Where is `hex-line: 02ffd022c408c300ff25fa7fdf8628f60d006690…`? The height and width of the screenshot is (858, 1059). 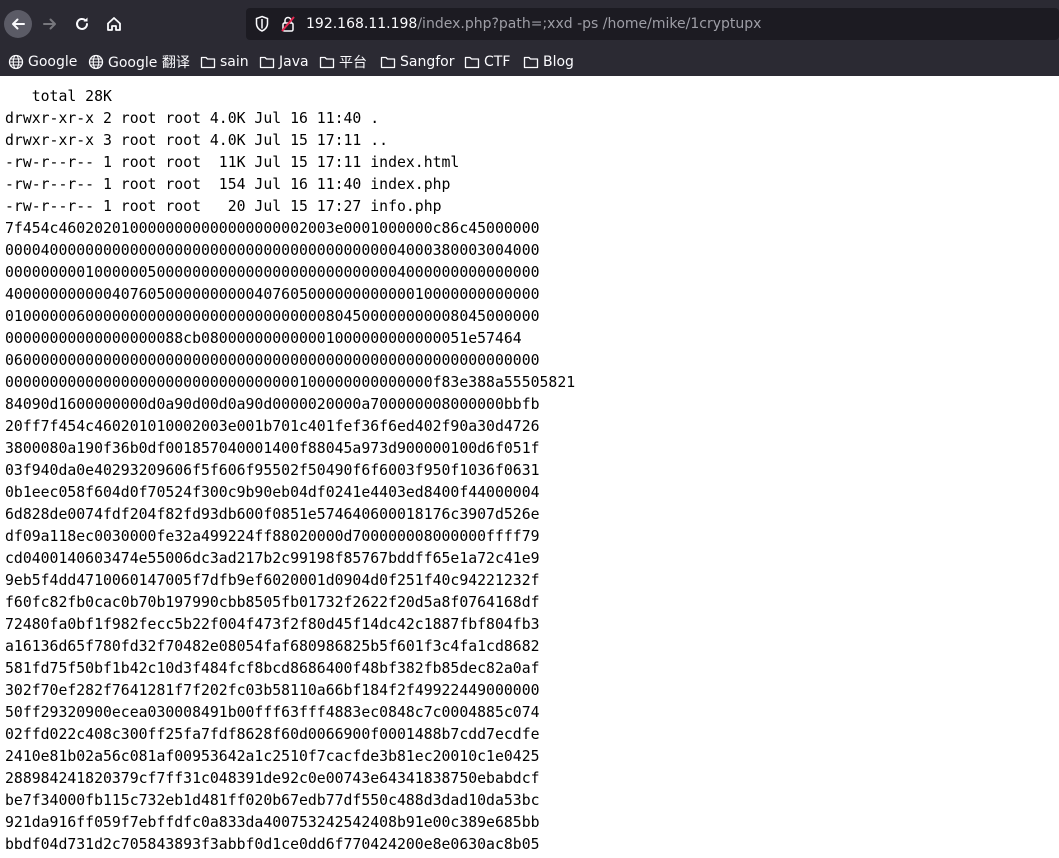 hex-line: 02ffd022c408c300ff25fa7fdf8628f60d006690… is located at coordinates (272, 734).